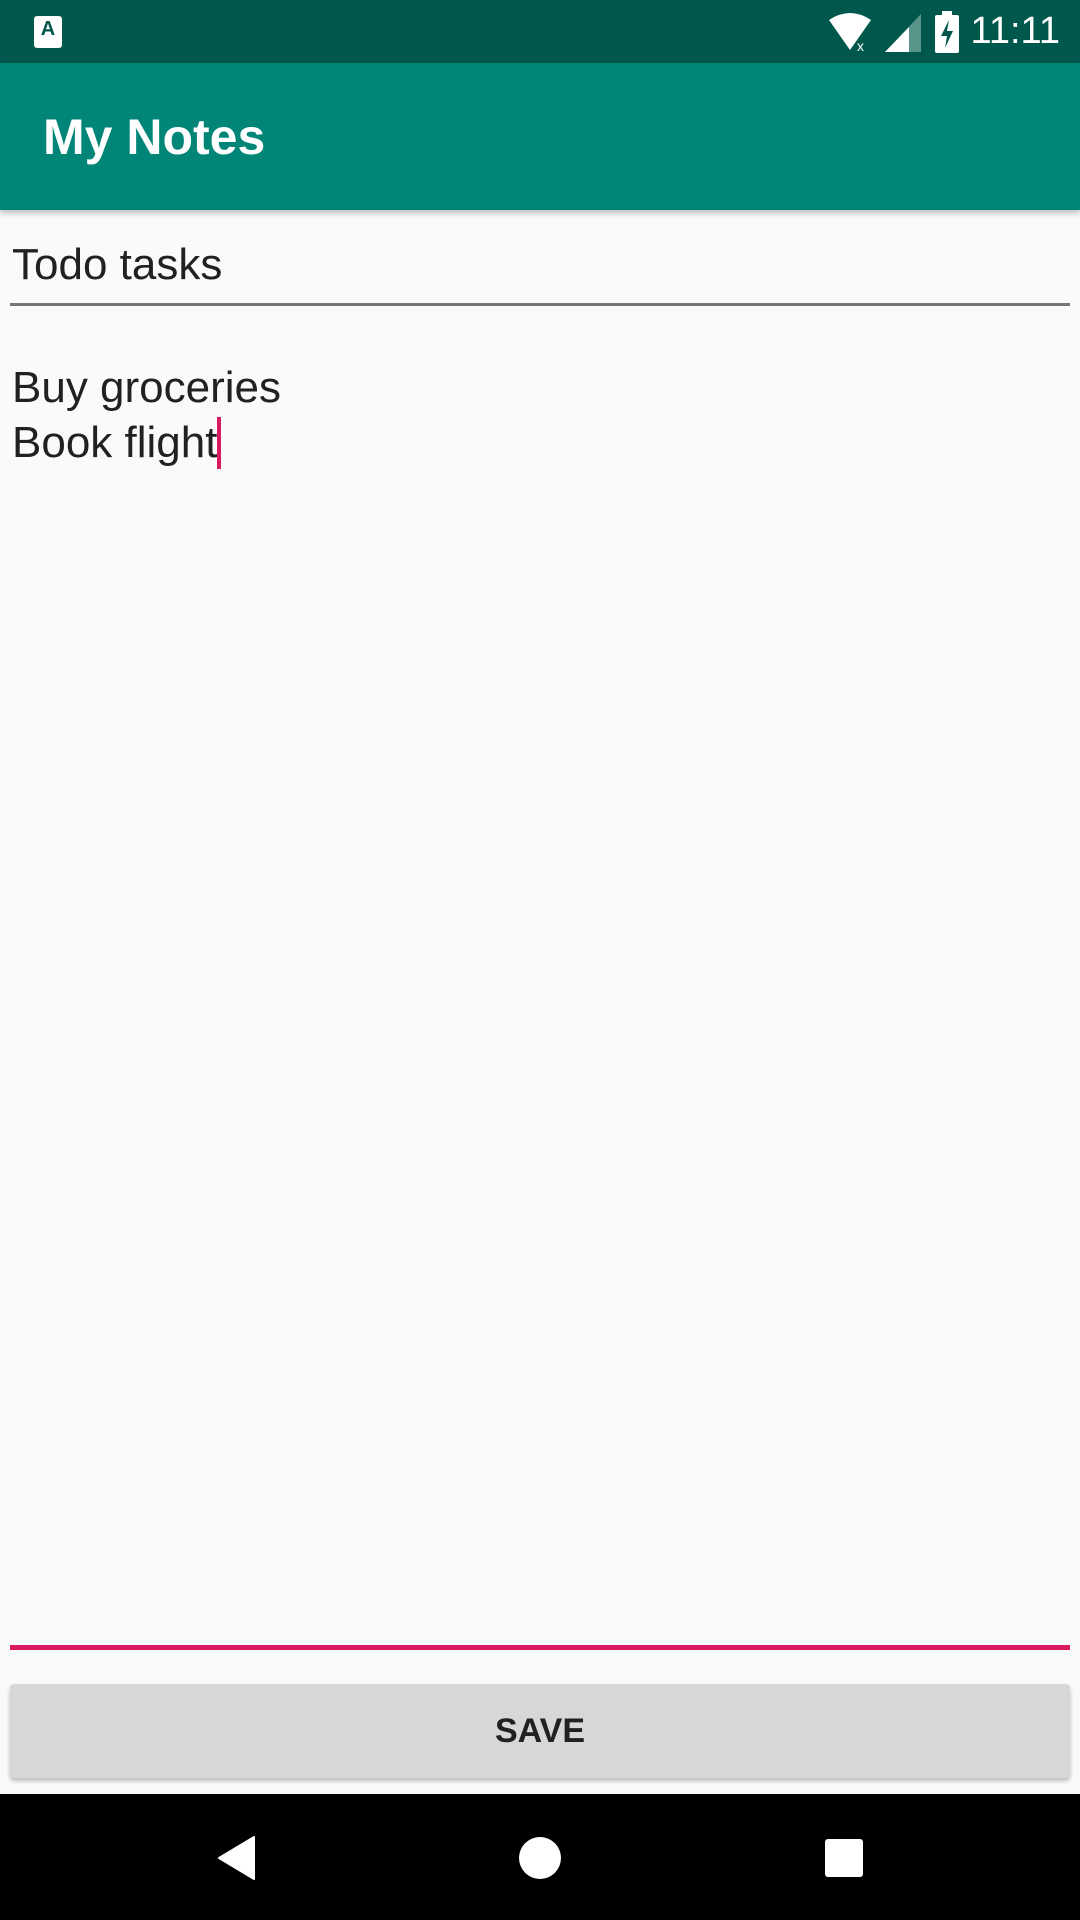  I want to click on app-notification-icon: A, so click(48, 32).